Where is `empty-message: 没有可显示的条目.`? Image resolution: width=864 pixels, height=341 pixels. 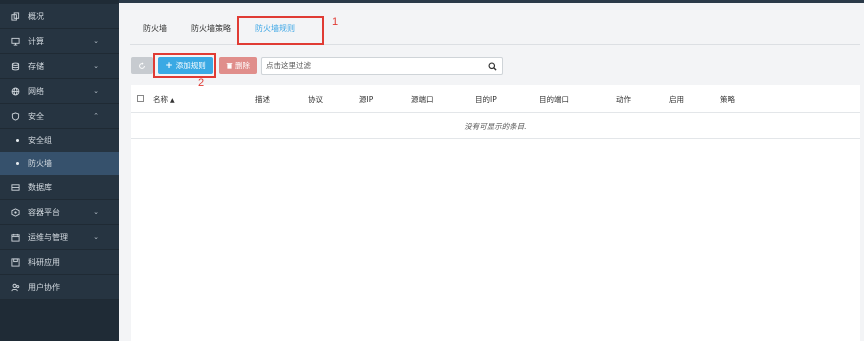
empty-message: 没有可显示的条目. is located at coordinates (495, 126).